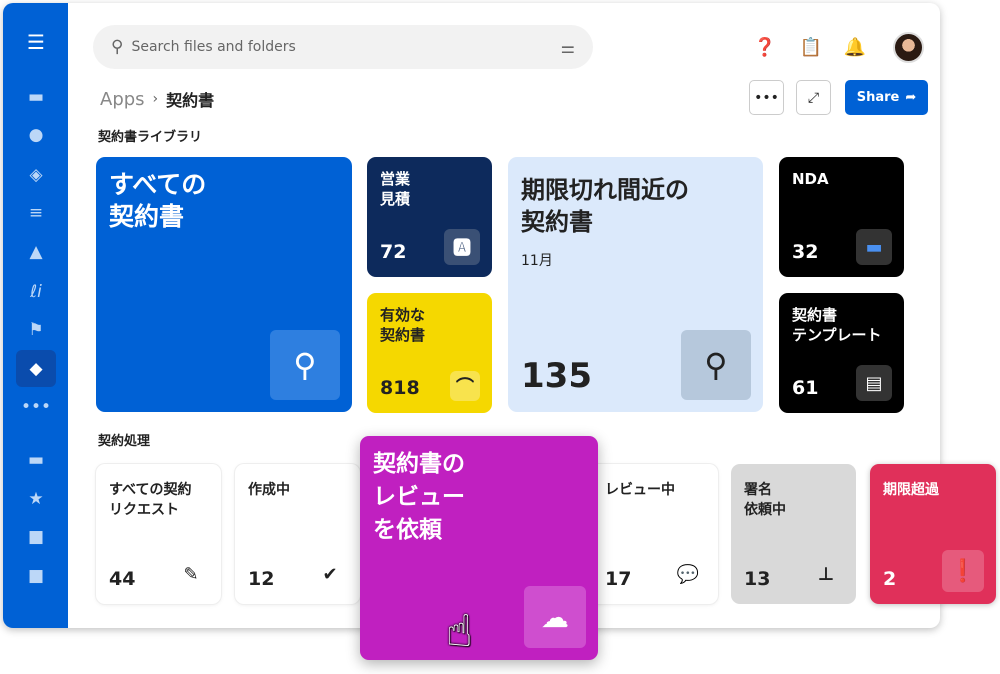 This screenshot has width=1000, height=674. What do you see at coordinates (841, 353) in the screenshot?
I see `tile-templates: 契約書 テンプレート 61 ▤` at bounding box center [841, 353].